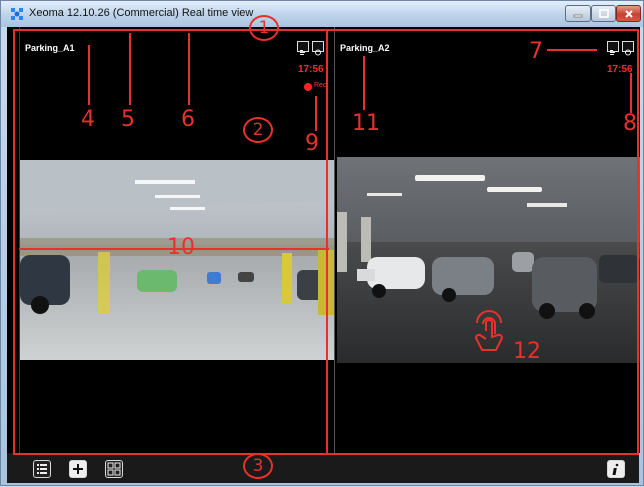  What do you see at coordinates (536, 51) in the screenshot?
I see `annotation-7: 7` at bounding box center [536, 51].